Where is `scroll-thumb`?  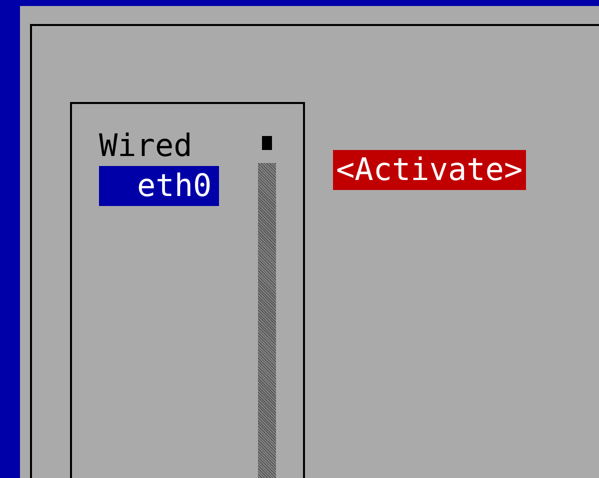 scroll-thumb is located at coordinates (267, 143).